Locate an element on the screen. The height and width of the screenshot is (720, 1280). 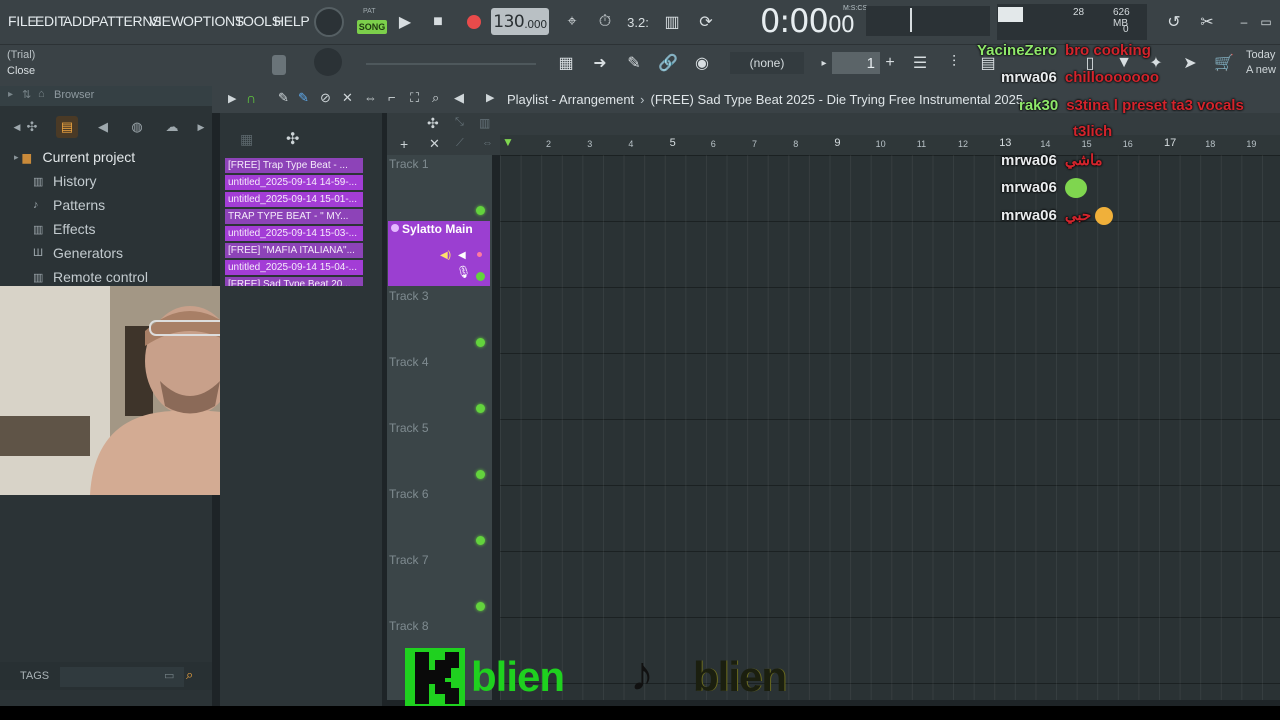
tree-remote-control: ▥ Remote control is located at coordinates (90, 277).